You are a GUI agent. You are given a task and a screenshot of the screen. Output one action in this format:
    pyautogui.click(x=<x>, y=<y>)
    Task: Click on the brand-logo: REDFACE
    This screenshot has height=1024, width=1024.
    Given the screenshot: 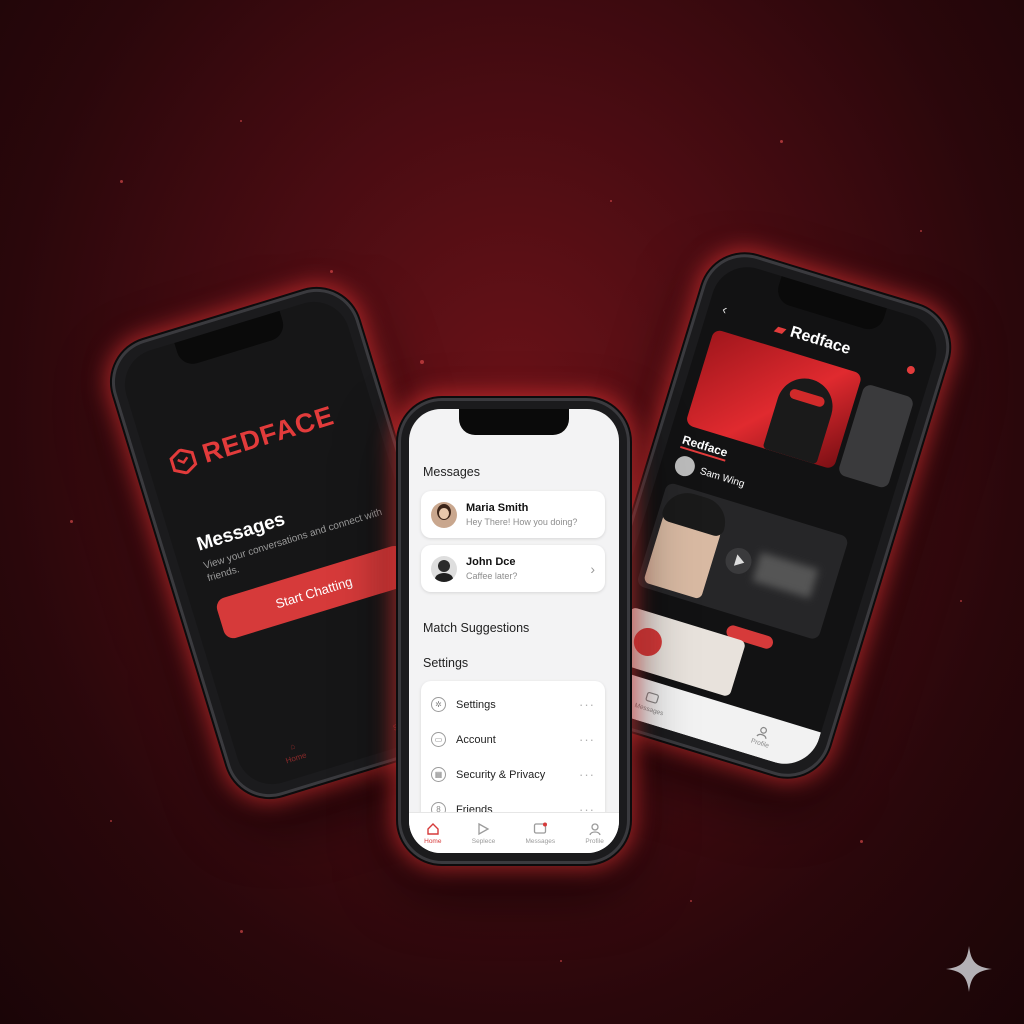 What is the action you would take?
    pyautogui.click(x=252, y=439)
    